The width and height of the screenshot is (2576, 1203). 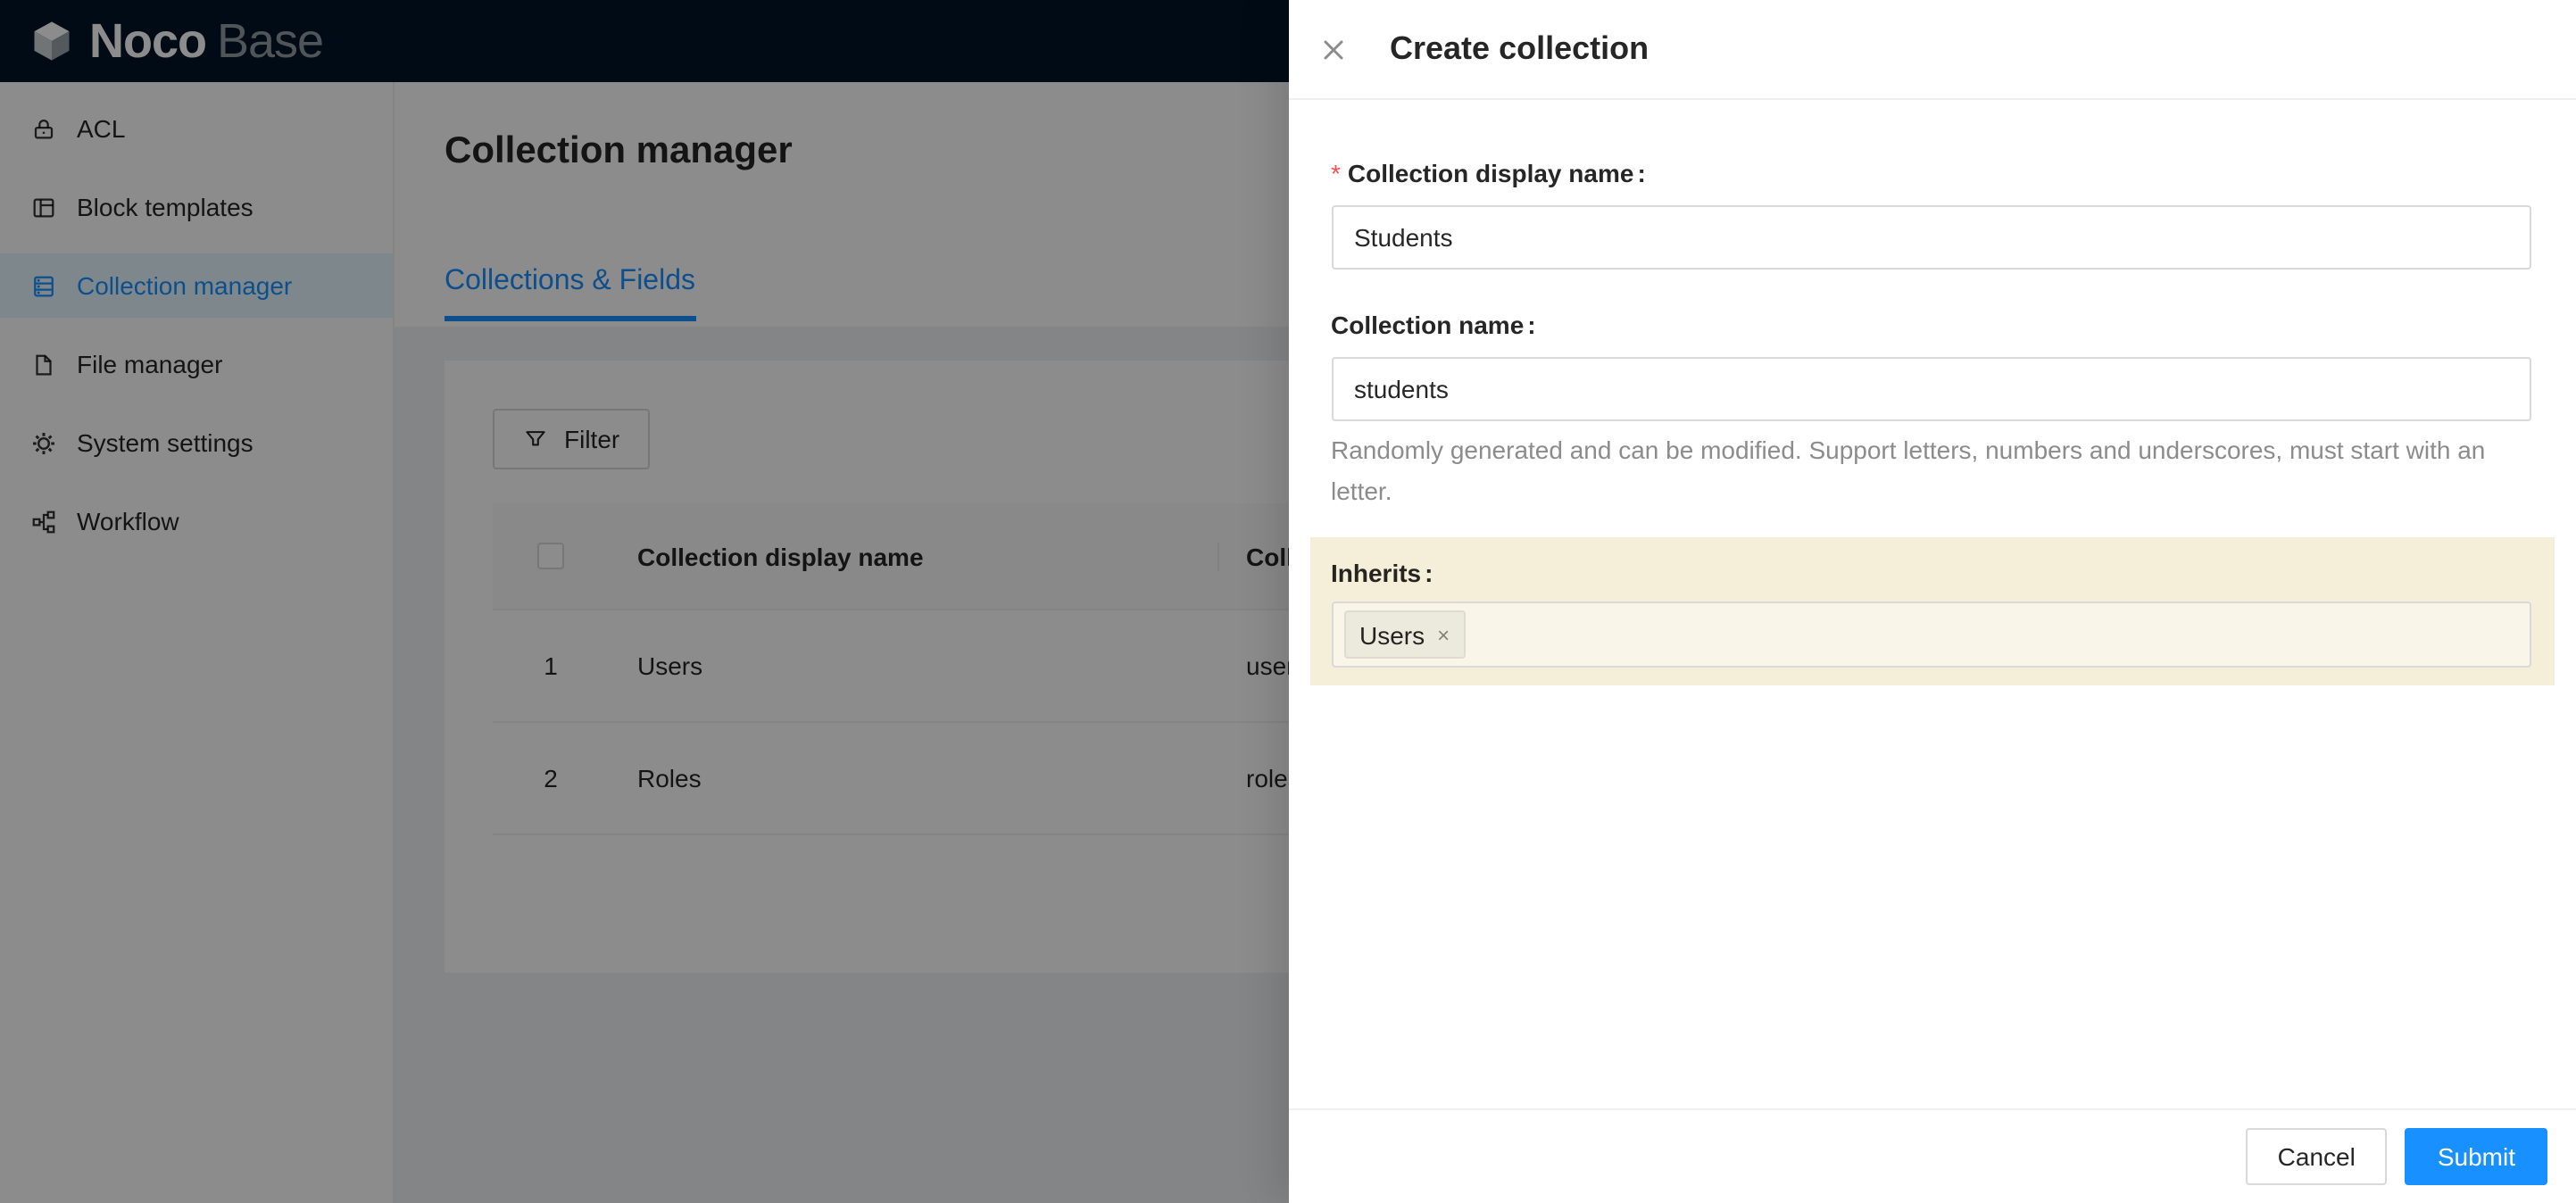 I want to click on tag-label: Users, so click(x=1392, y=634).